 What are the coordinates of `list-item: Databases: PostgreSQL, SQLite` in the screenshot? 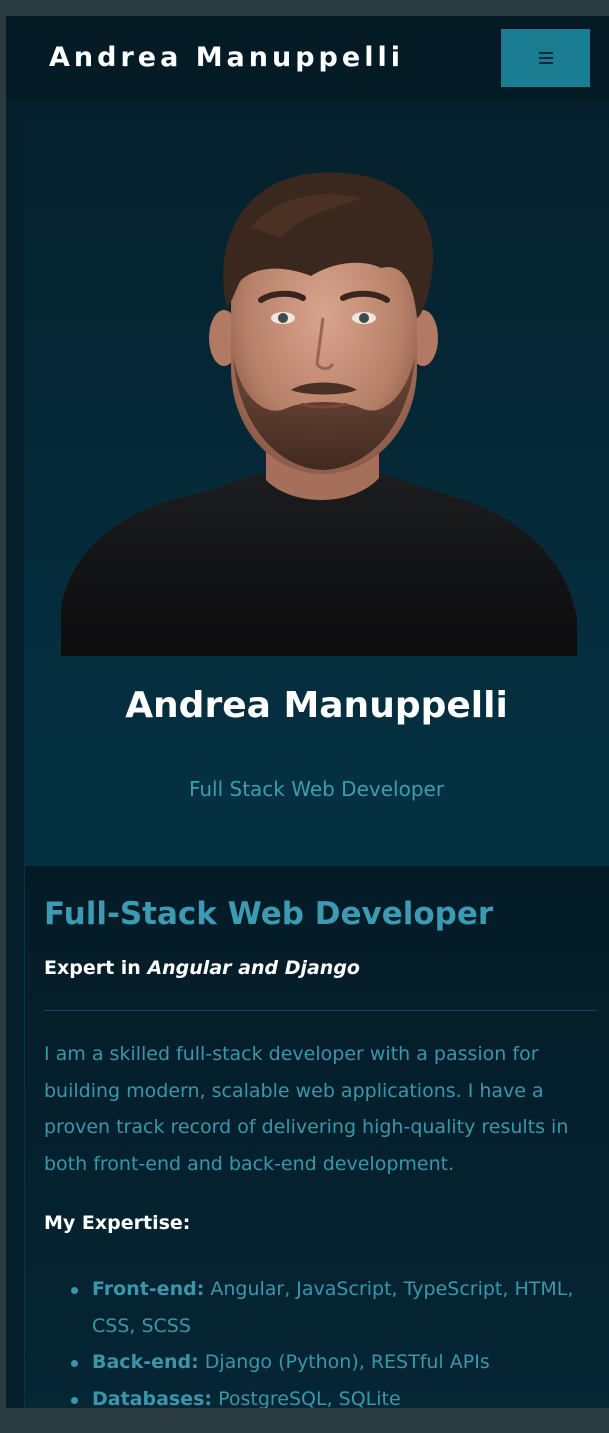 It's located at (336, 1395).